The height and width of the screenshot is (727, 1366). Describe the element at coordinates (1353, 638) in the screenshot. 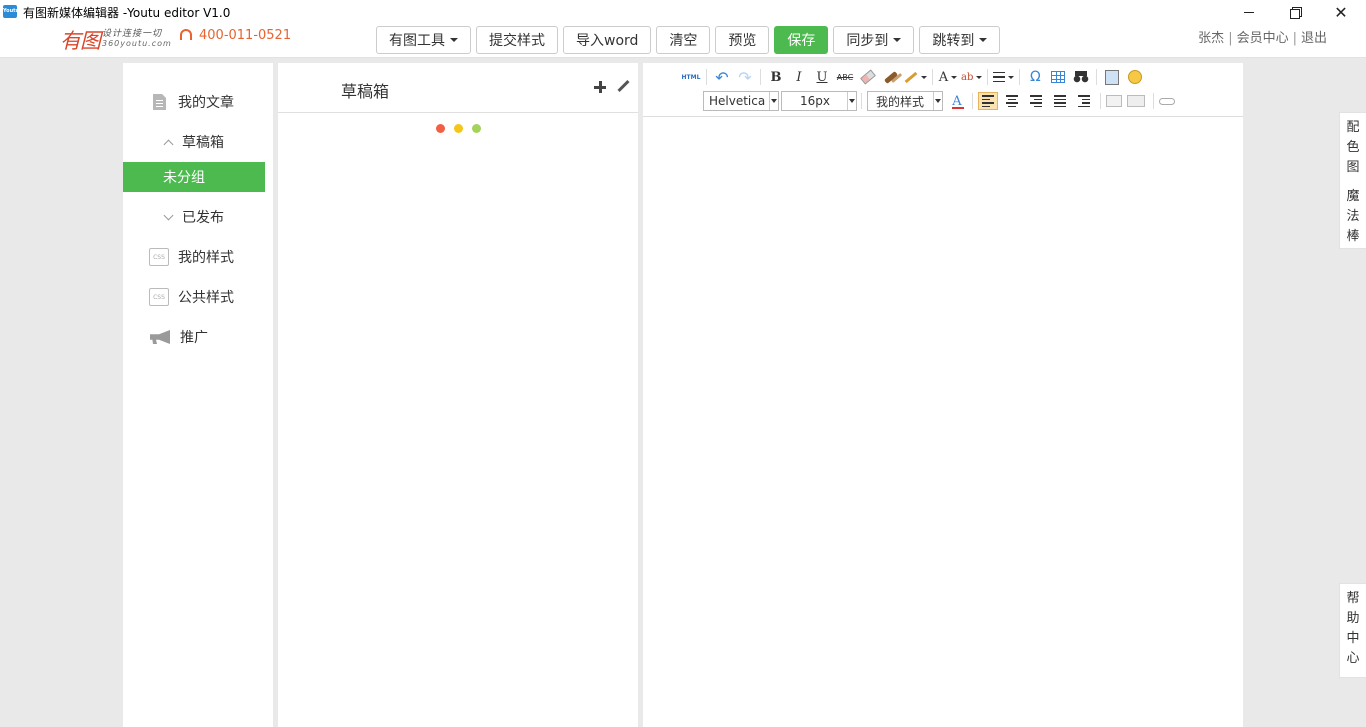

I see `tab-char: 中` at that location.